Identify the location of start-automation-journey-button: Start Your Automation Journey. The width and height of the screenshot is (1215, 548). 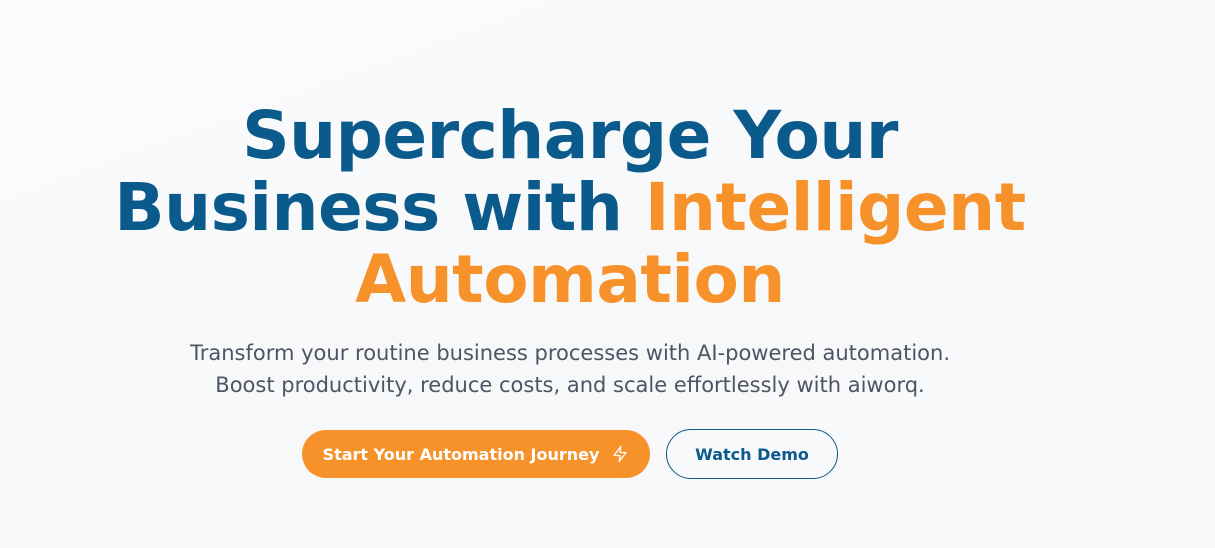
(476, 454).